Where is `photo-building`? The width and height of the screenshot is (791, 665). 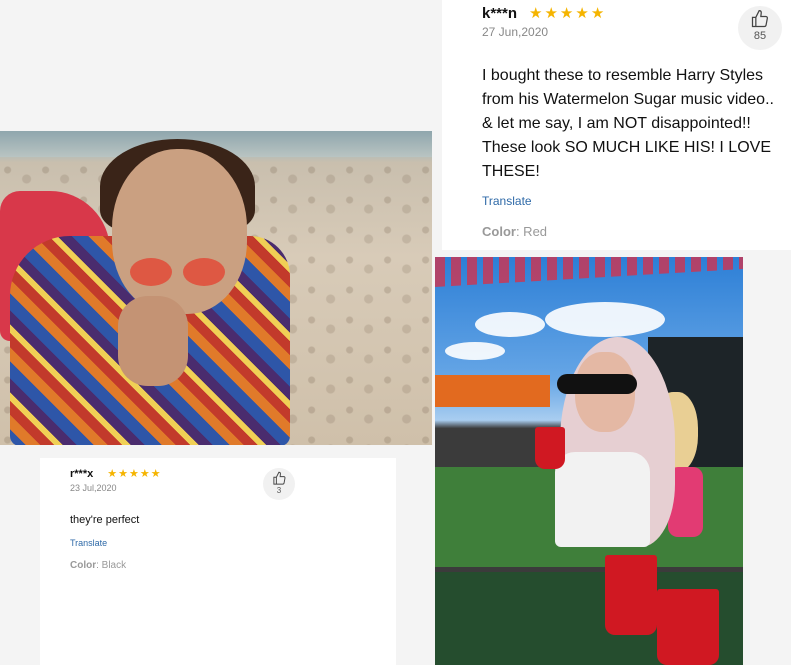
photo-building is located at coordinates (492, 391).